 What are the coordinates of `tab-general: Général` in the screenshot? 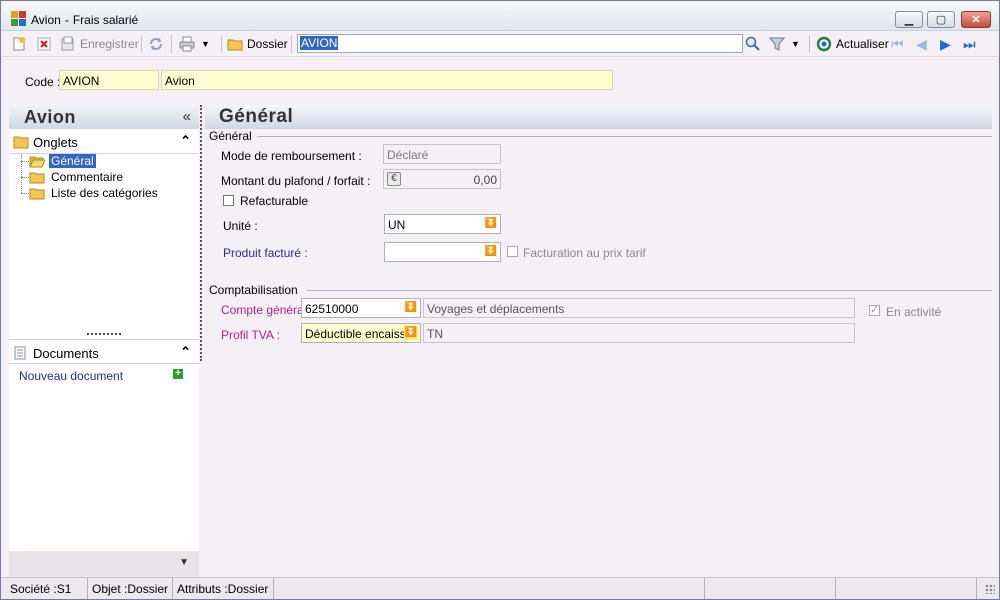 It's located at (62, 161).